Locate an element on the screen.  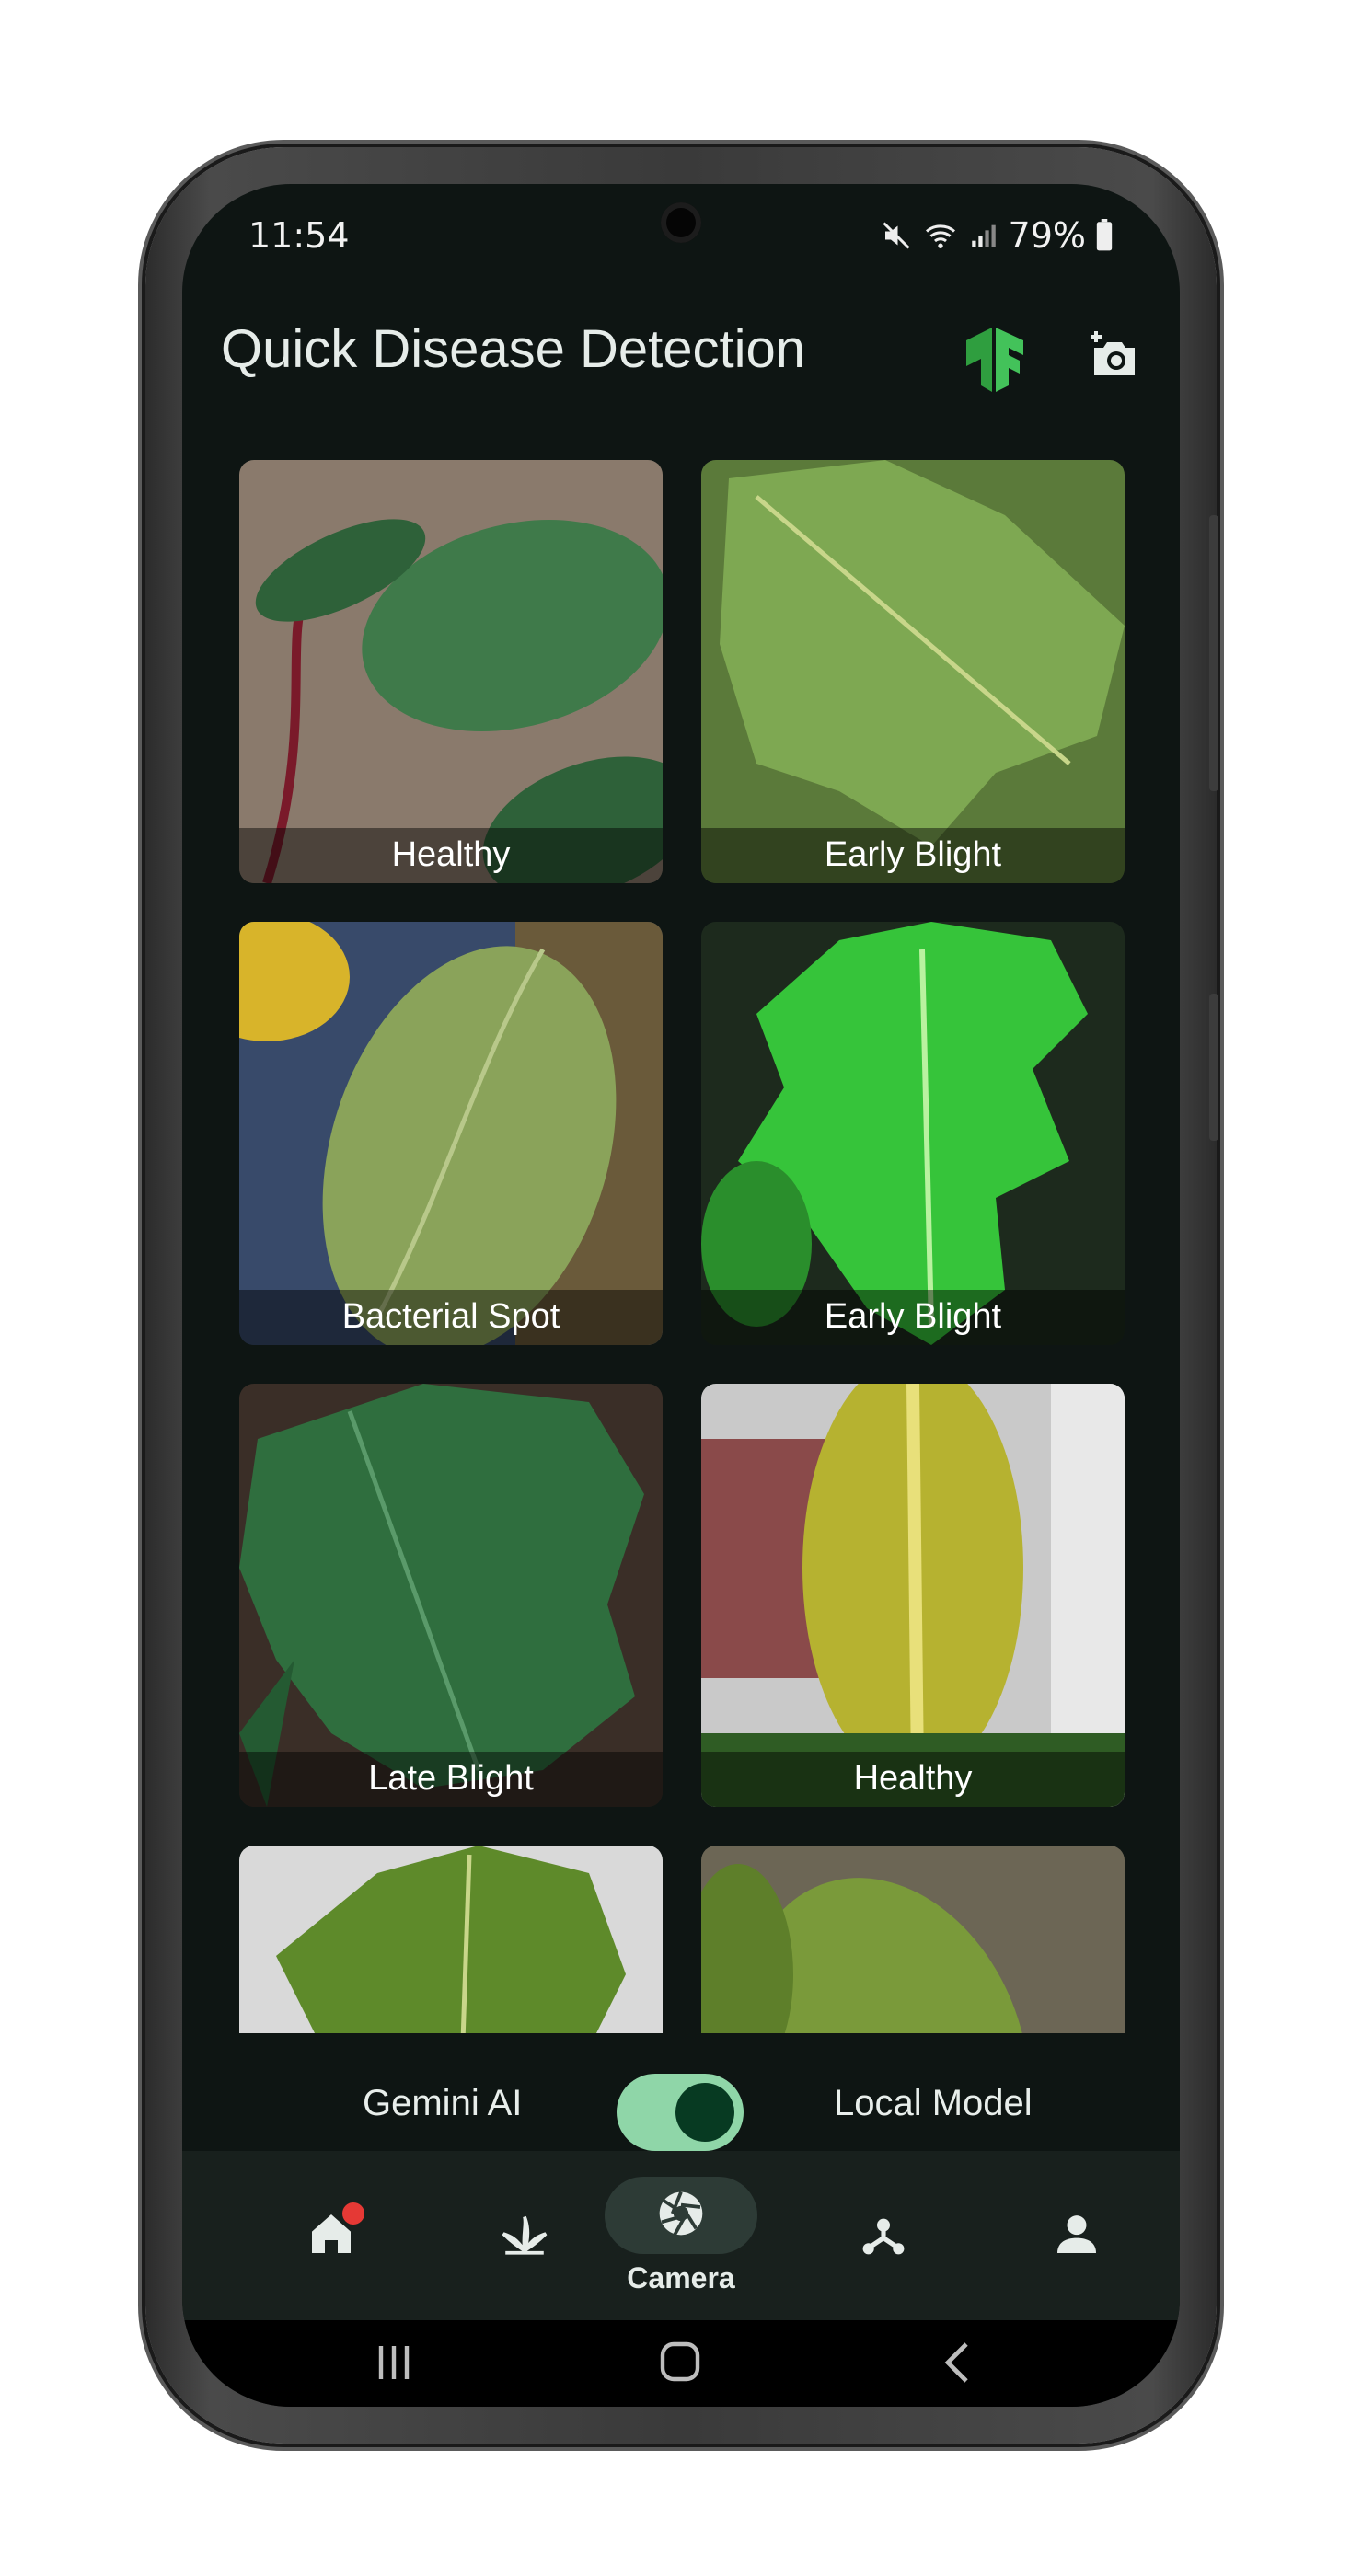
battery-percent: 79% is located at coordinates (1047, 235).